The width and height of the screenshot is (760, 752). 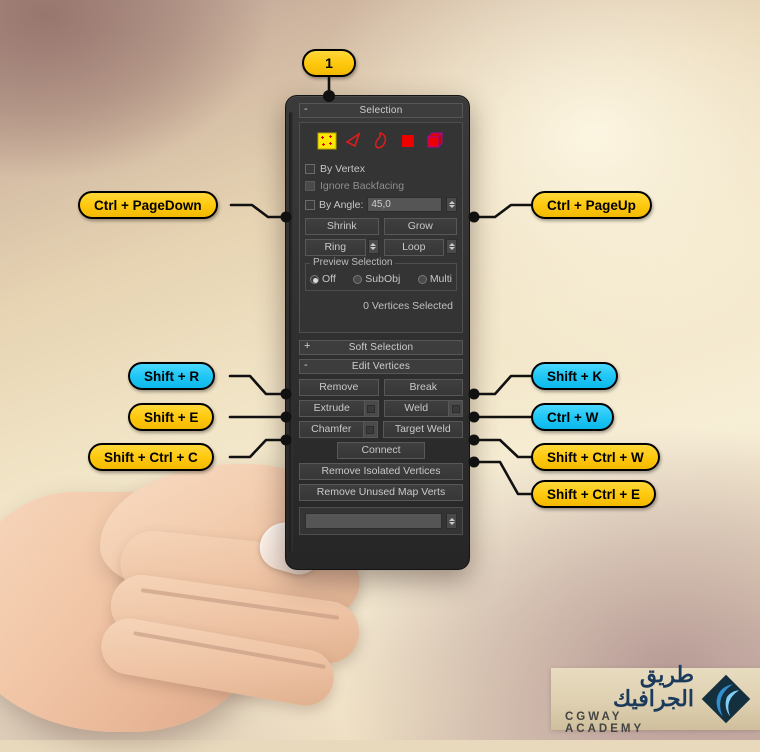 What do you see at coordinates (440, 279) in the screenshot?
I see `radio-multi-label: Multi` at bounding box center [440, 279].